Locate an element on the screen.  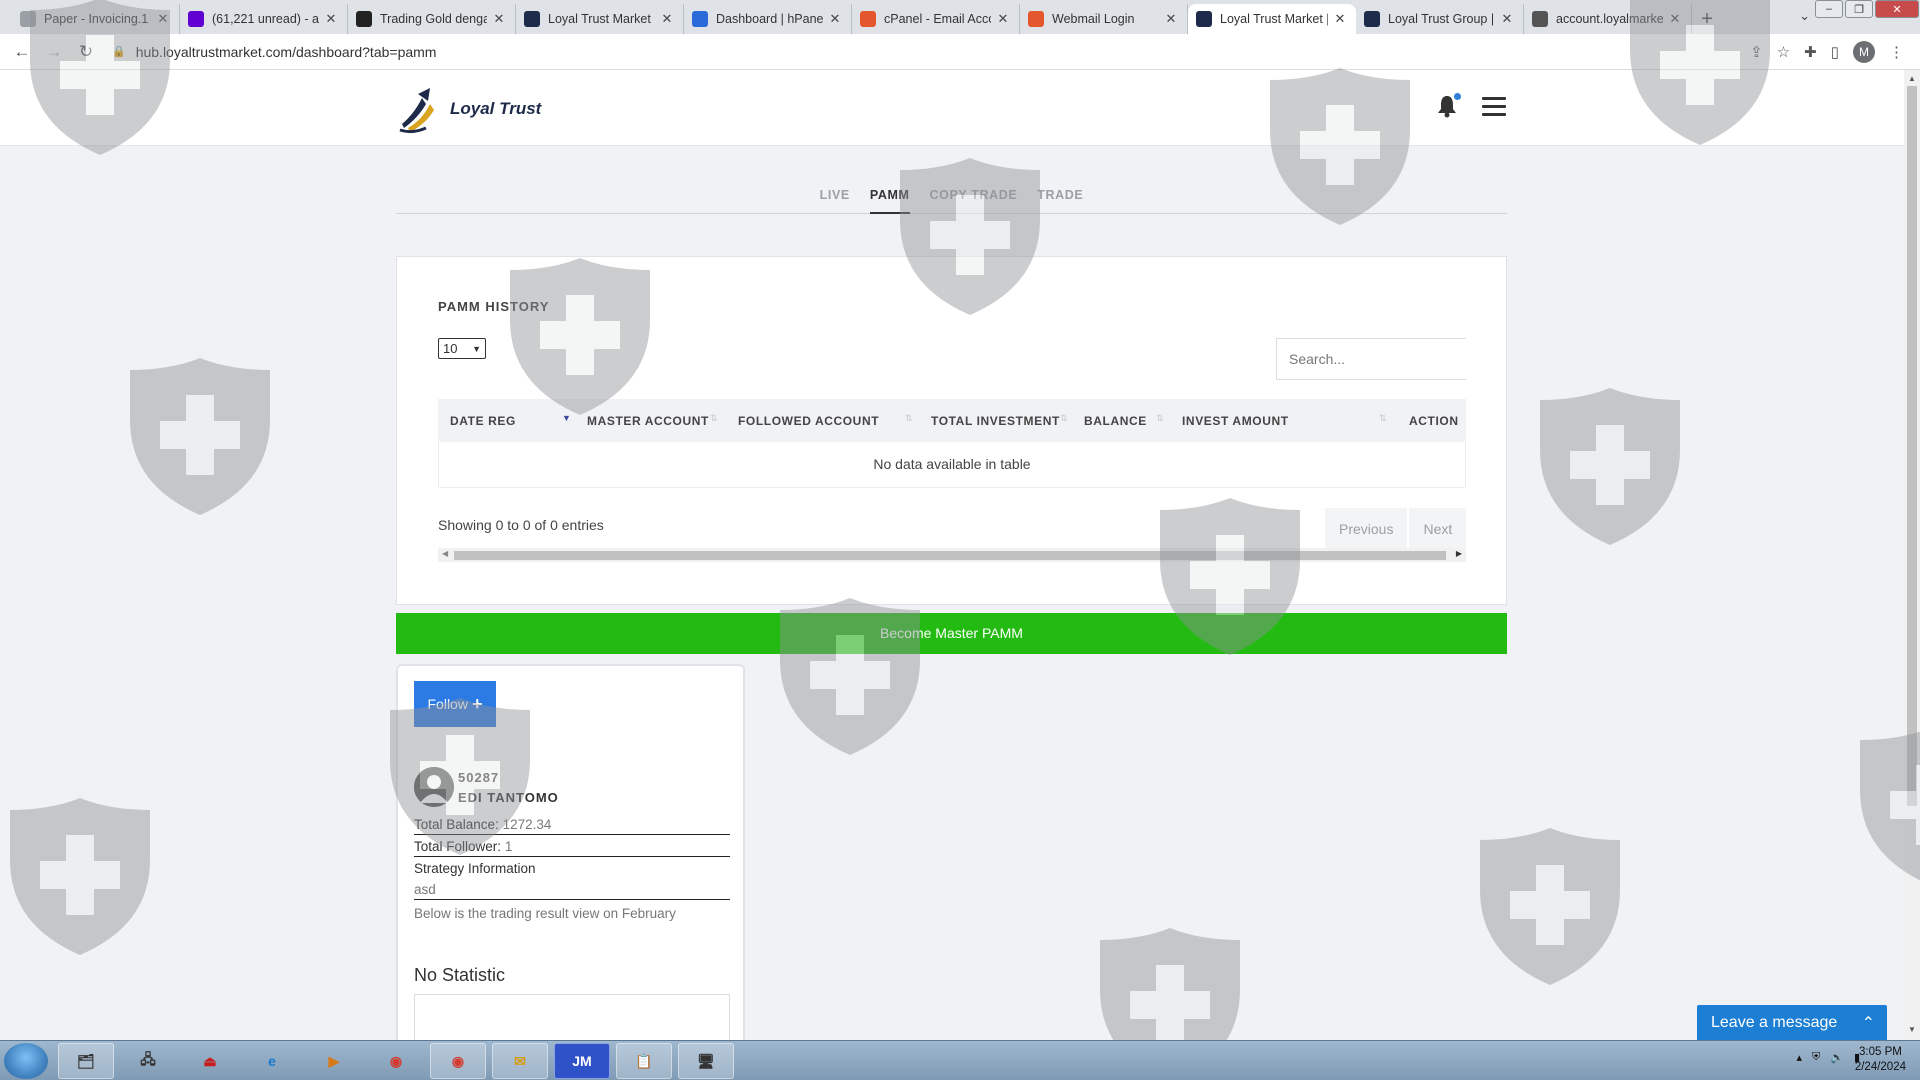
table-search-input is located at coordinates (1371, 359).